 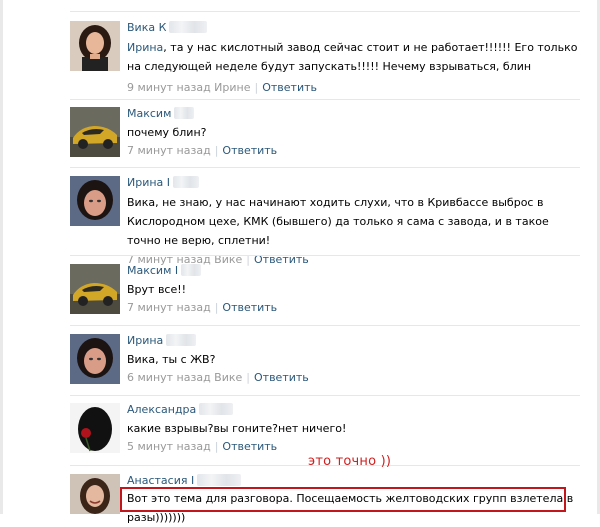 What do you see at coordinates (160, 480) in the screenshot?
I see `comment-author: Анастасия I` at bounding box center [160, 480].